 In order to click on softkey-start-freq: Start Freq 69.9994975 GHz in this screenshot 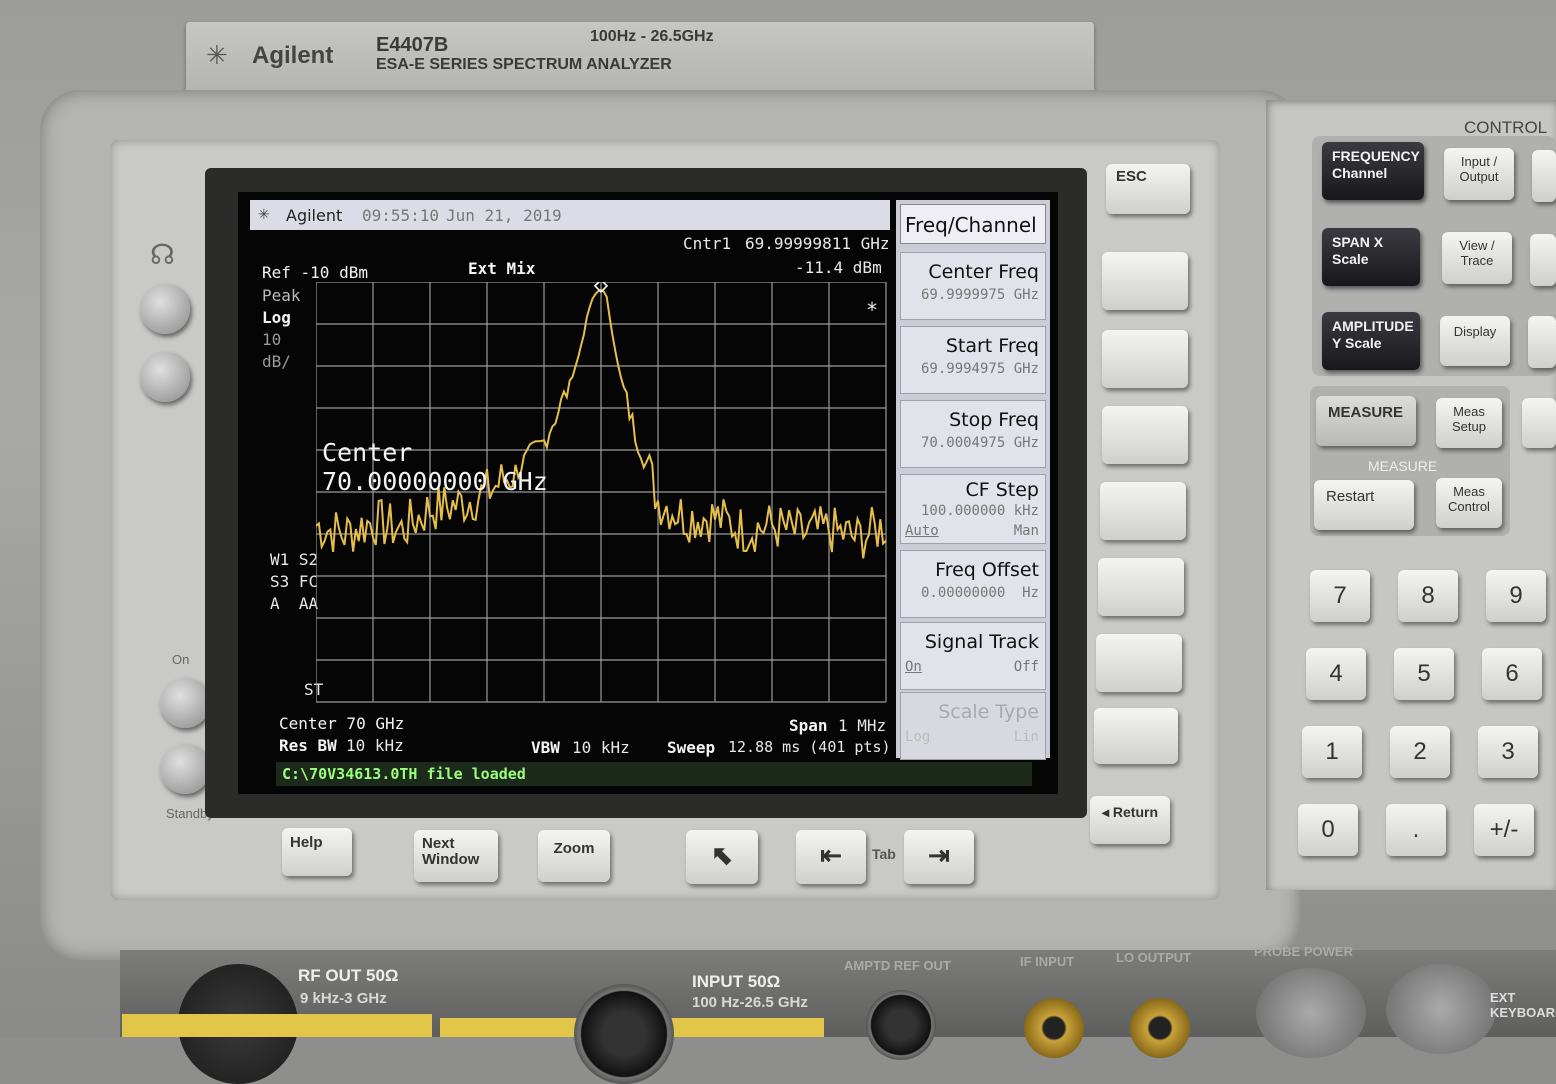, I will do `click(973, 360)`.